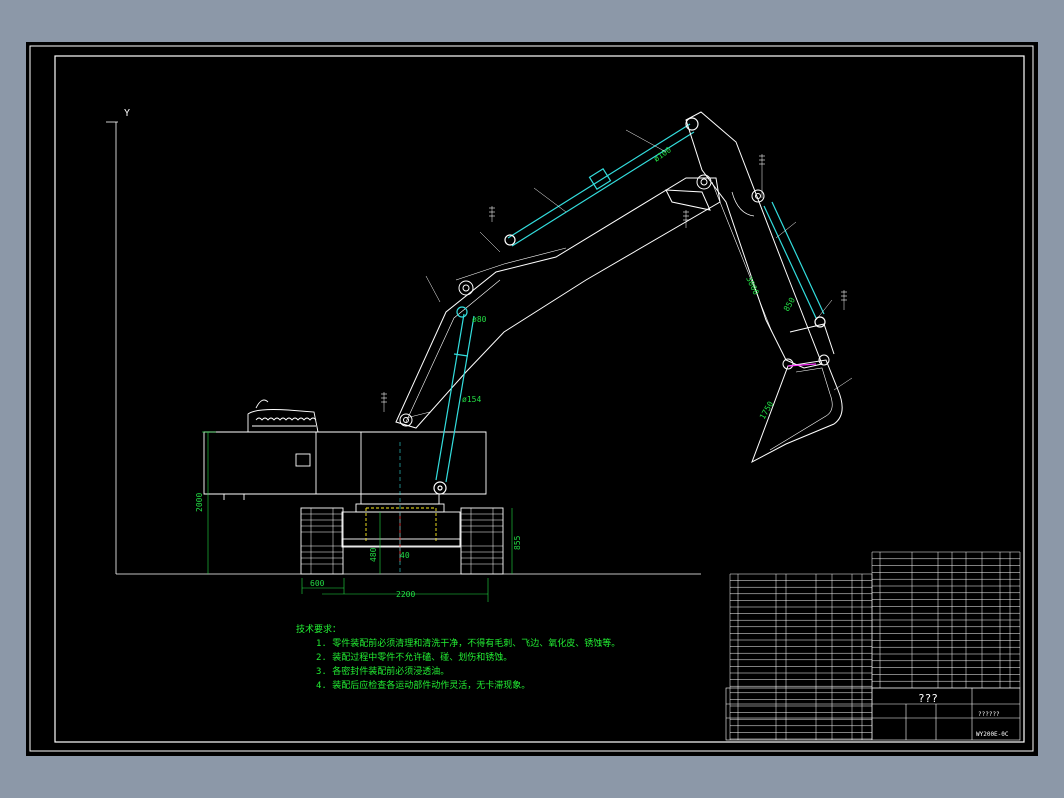  Describe the element at coordinates (752, 285) in the screenshot. I see `dim-3000: 3000` at that location.